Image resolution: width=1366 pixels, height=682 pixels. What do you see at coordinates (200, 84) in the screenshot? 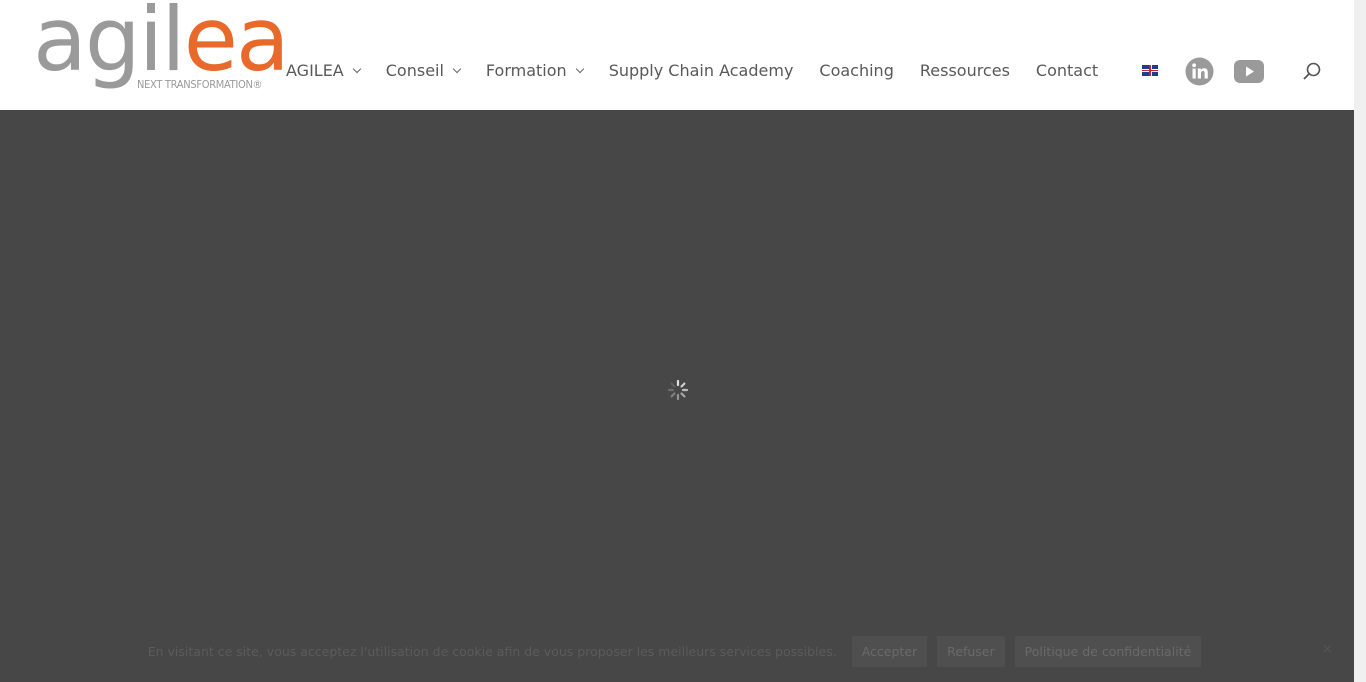
I see `logo-tagline: NEXT TRANSFORMATION®` at bounding box center [200, 84].